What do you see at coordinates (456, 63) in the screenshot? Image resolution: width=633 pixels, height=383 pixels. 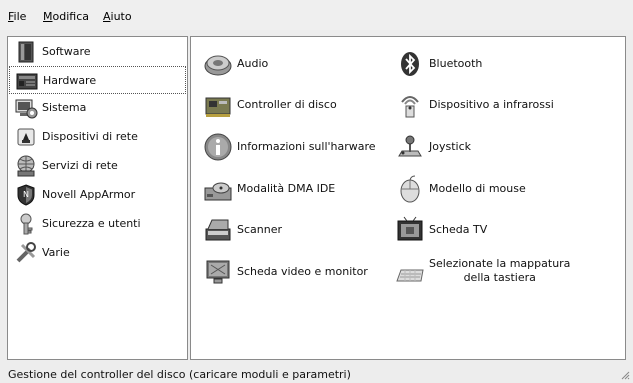 I see `module-label: Bluetooth` at bounding box center [456, 63].